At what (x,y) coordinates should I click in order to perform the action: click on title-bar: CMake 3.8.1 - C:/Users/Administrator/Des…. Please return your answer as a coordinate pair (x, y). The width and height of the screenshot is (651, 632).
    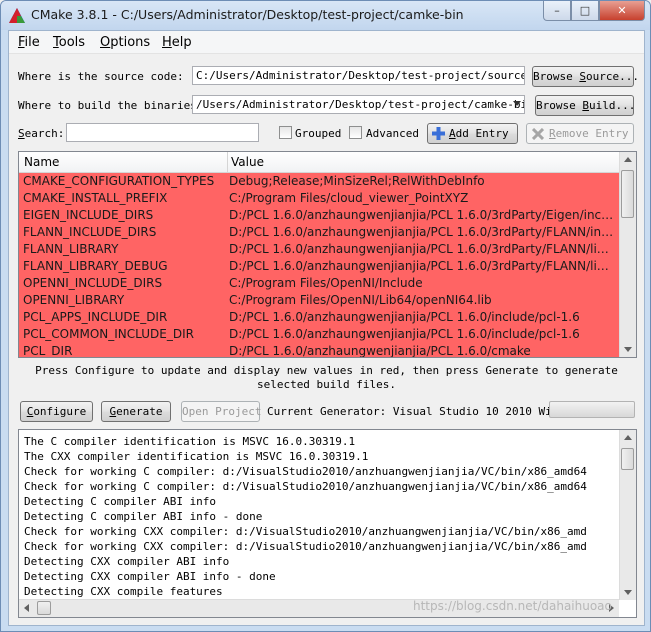
    Looking at the image, I should click on (325, 15).